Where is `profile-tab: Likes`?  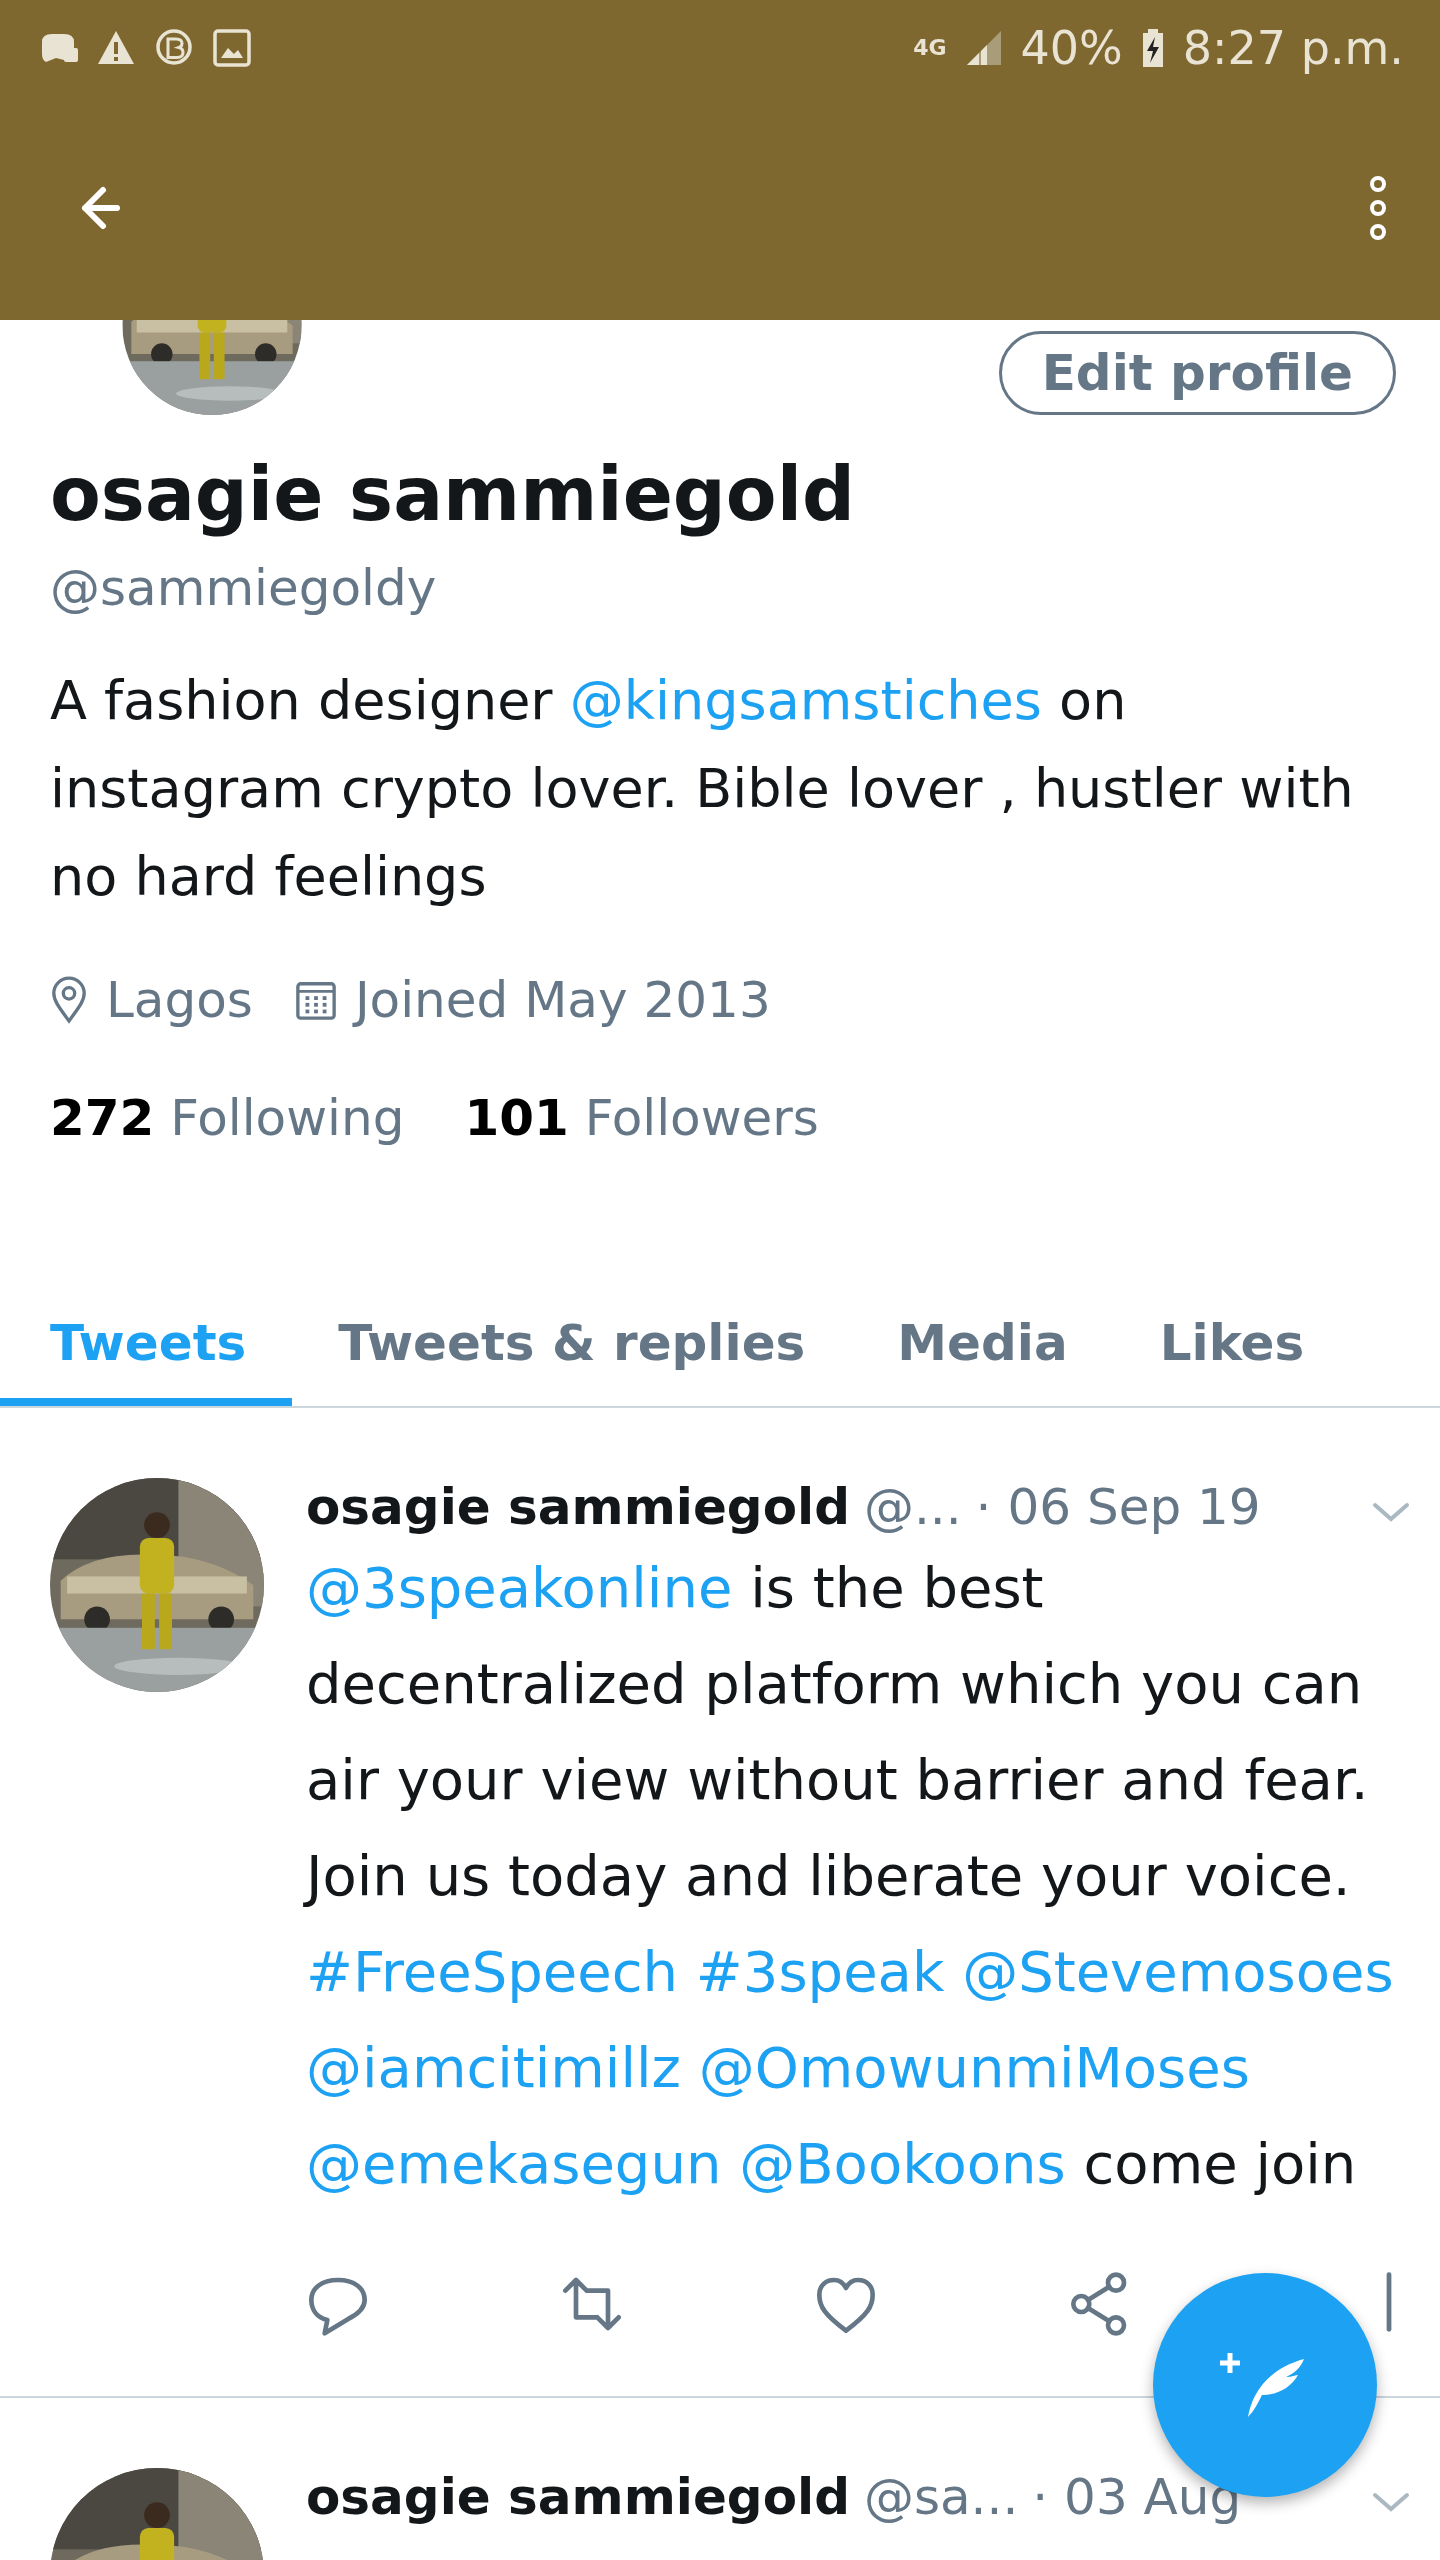 profile-tab: Likes is located at coordinates (1232, 1349).